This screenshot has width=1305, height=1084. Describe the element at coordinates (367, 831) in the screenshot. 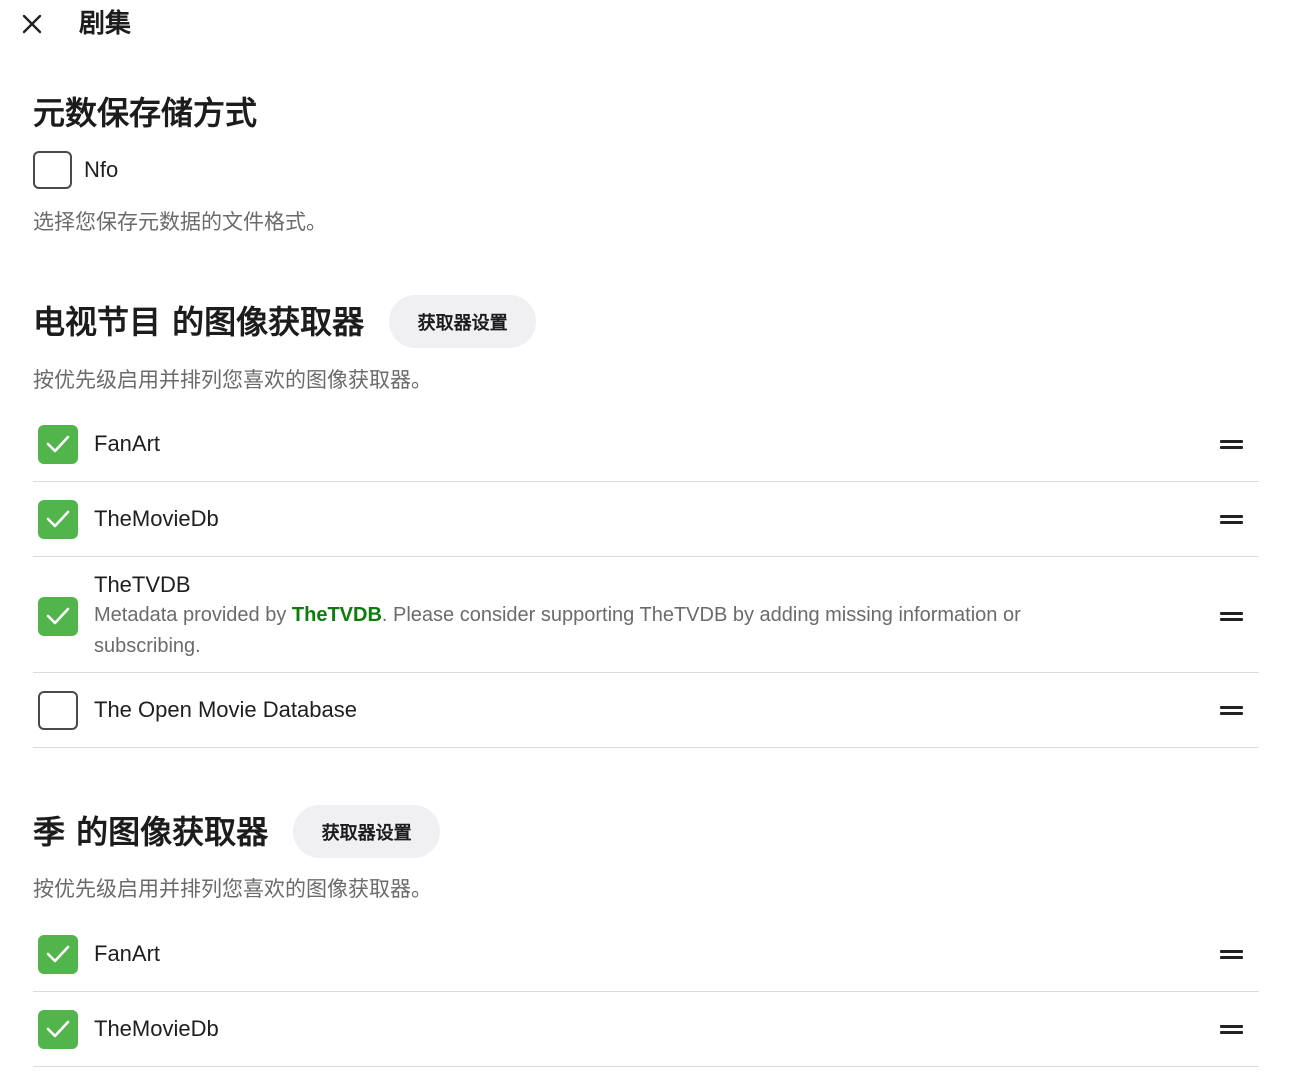

I see `season-fetcher-settings-button: 获取器设置` at that location.